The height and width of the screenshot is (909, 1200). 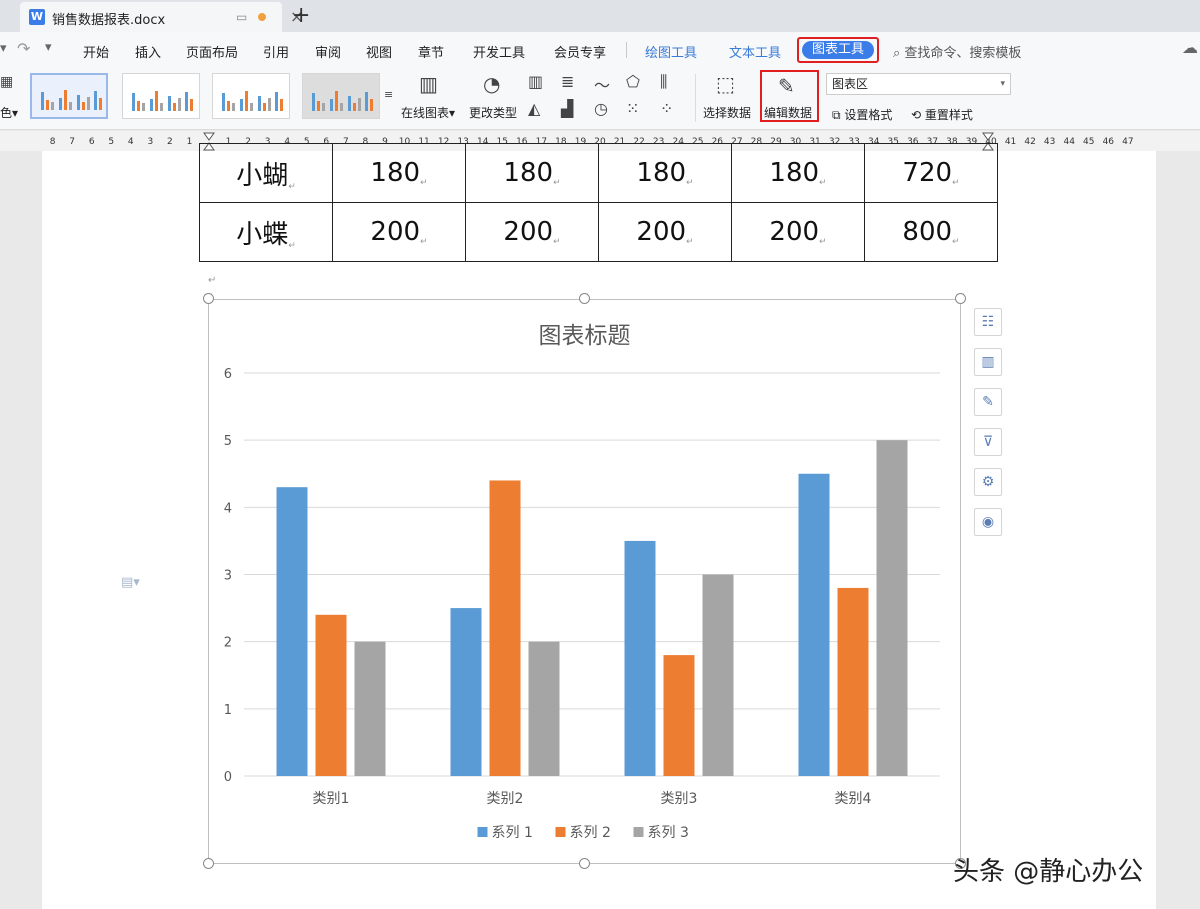 I want to click on menu-item-view: 视图, so click(x=379, y=51).